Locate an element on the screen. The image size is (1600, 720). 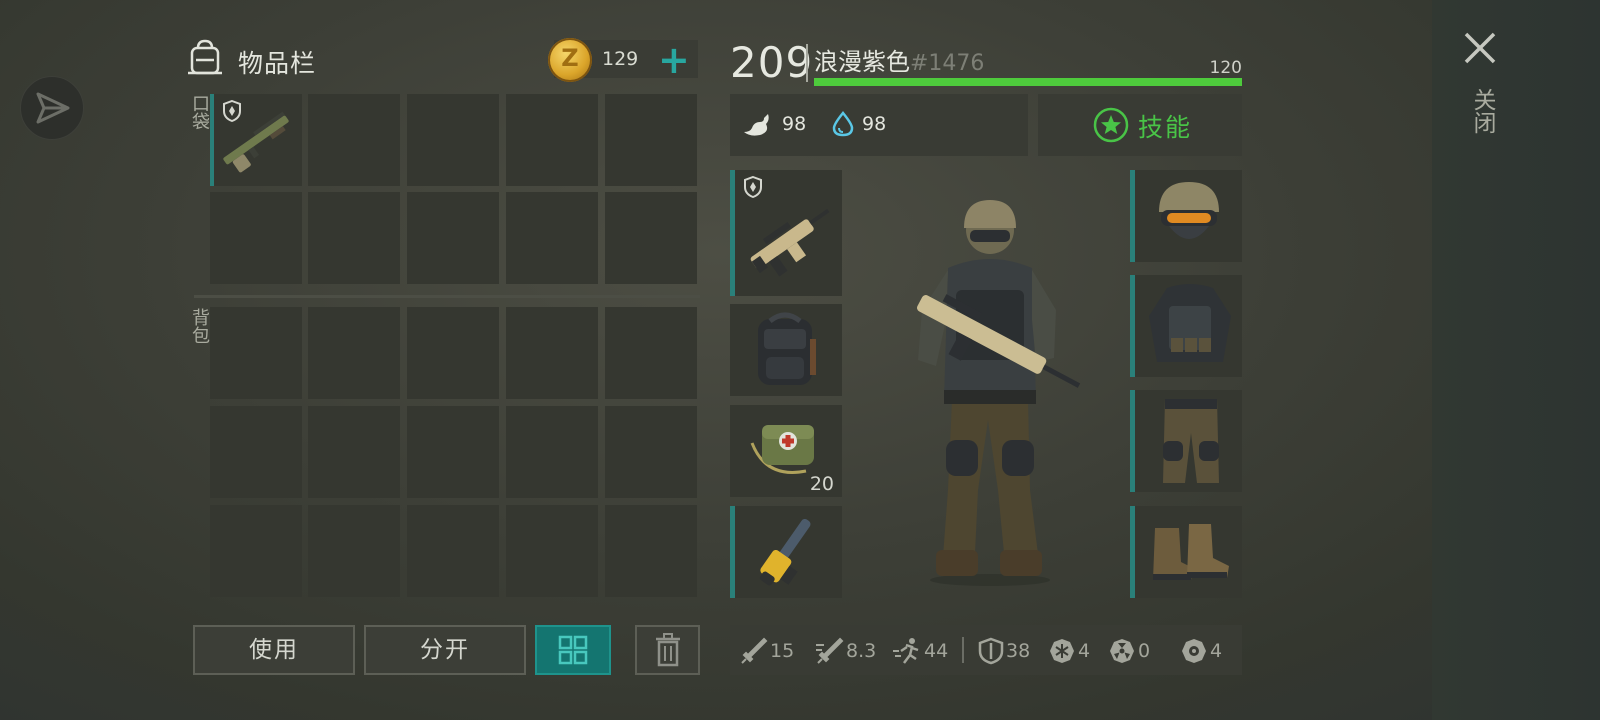
send-icon is located at coordinates (53, 108).